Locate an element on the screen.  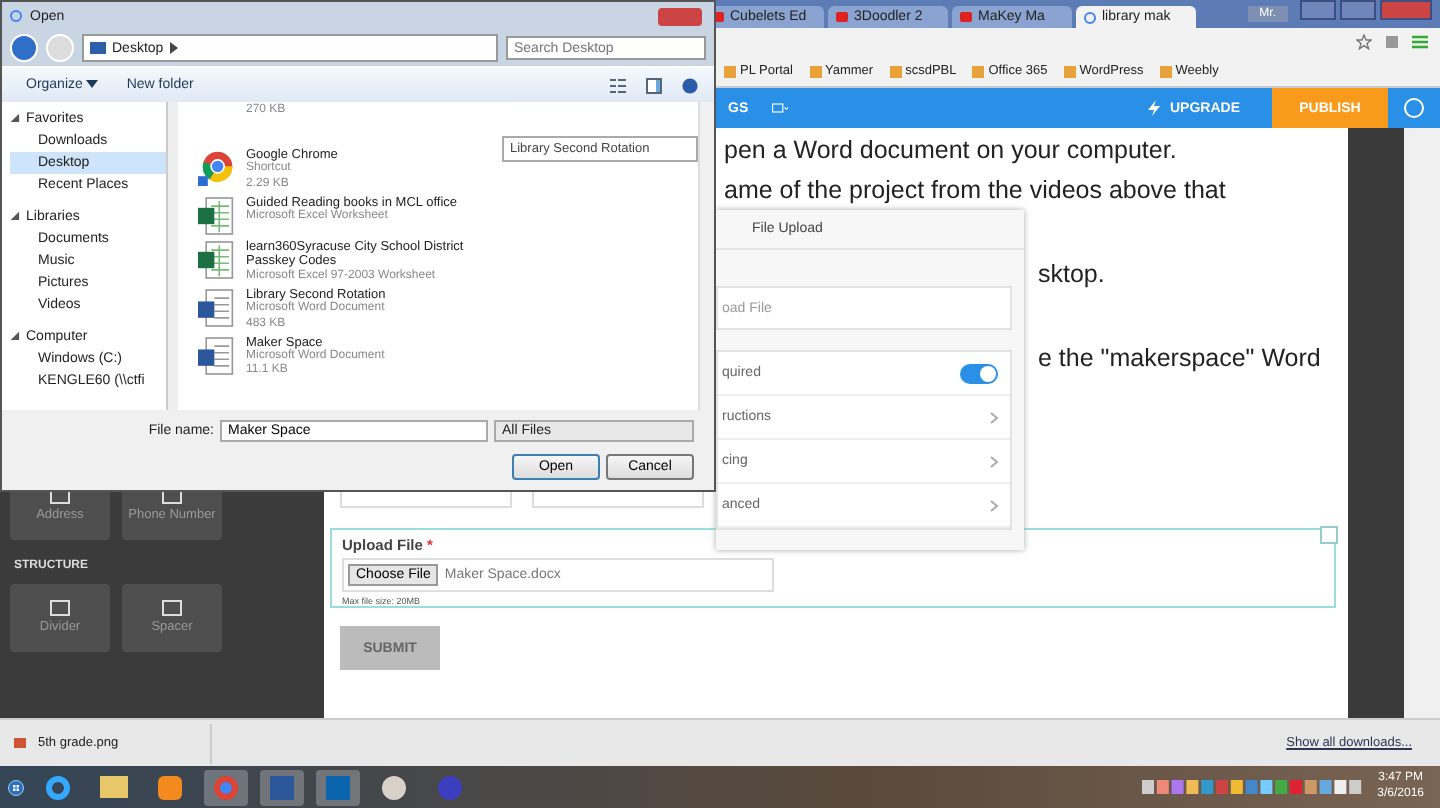
instruction-text: e the "makerspace" Word is located at coordinates (1179, 360).